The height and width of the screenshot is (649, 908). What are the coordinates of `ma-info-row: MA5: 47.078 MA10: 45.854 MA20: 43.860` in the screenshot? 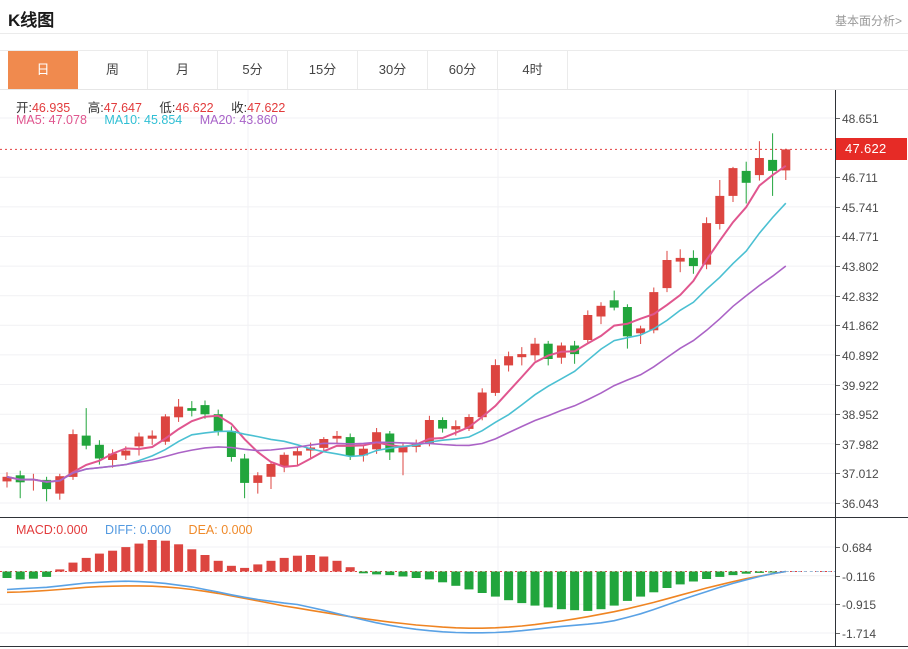 It's located at (154, 120).